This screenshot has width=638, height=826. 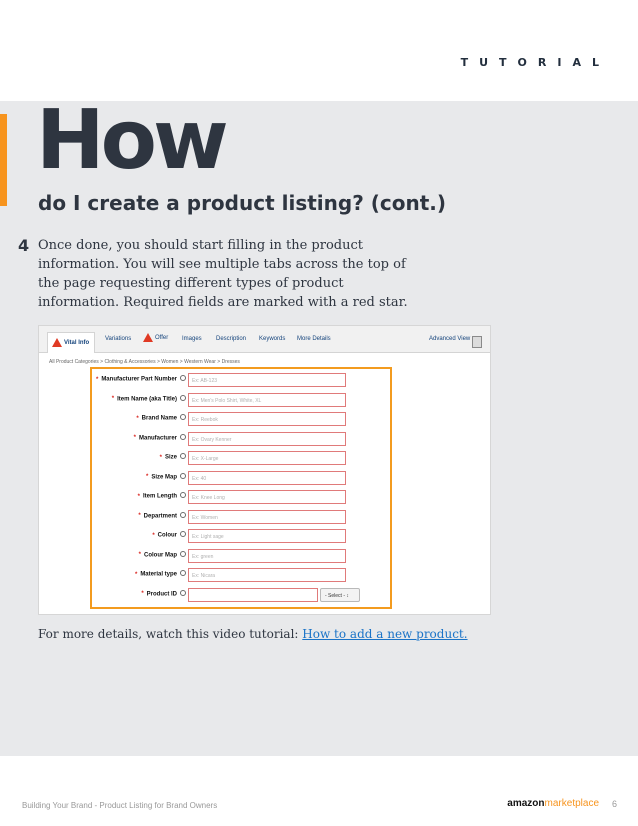 I want to click on accent-bar, so click(x=3, y=160).